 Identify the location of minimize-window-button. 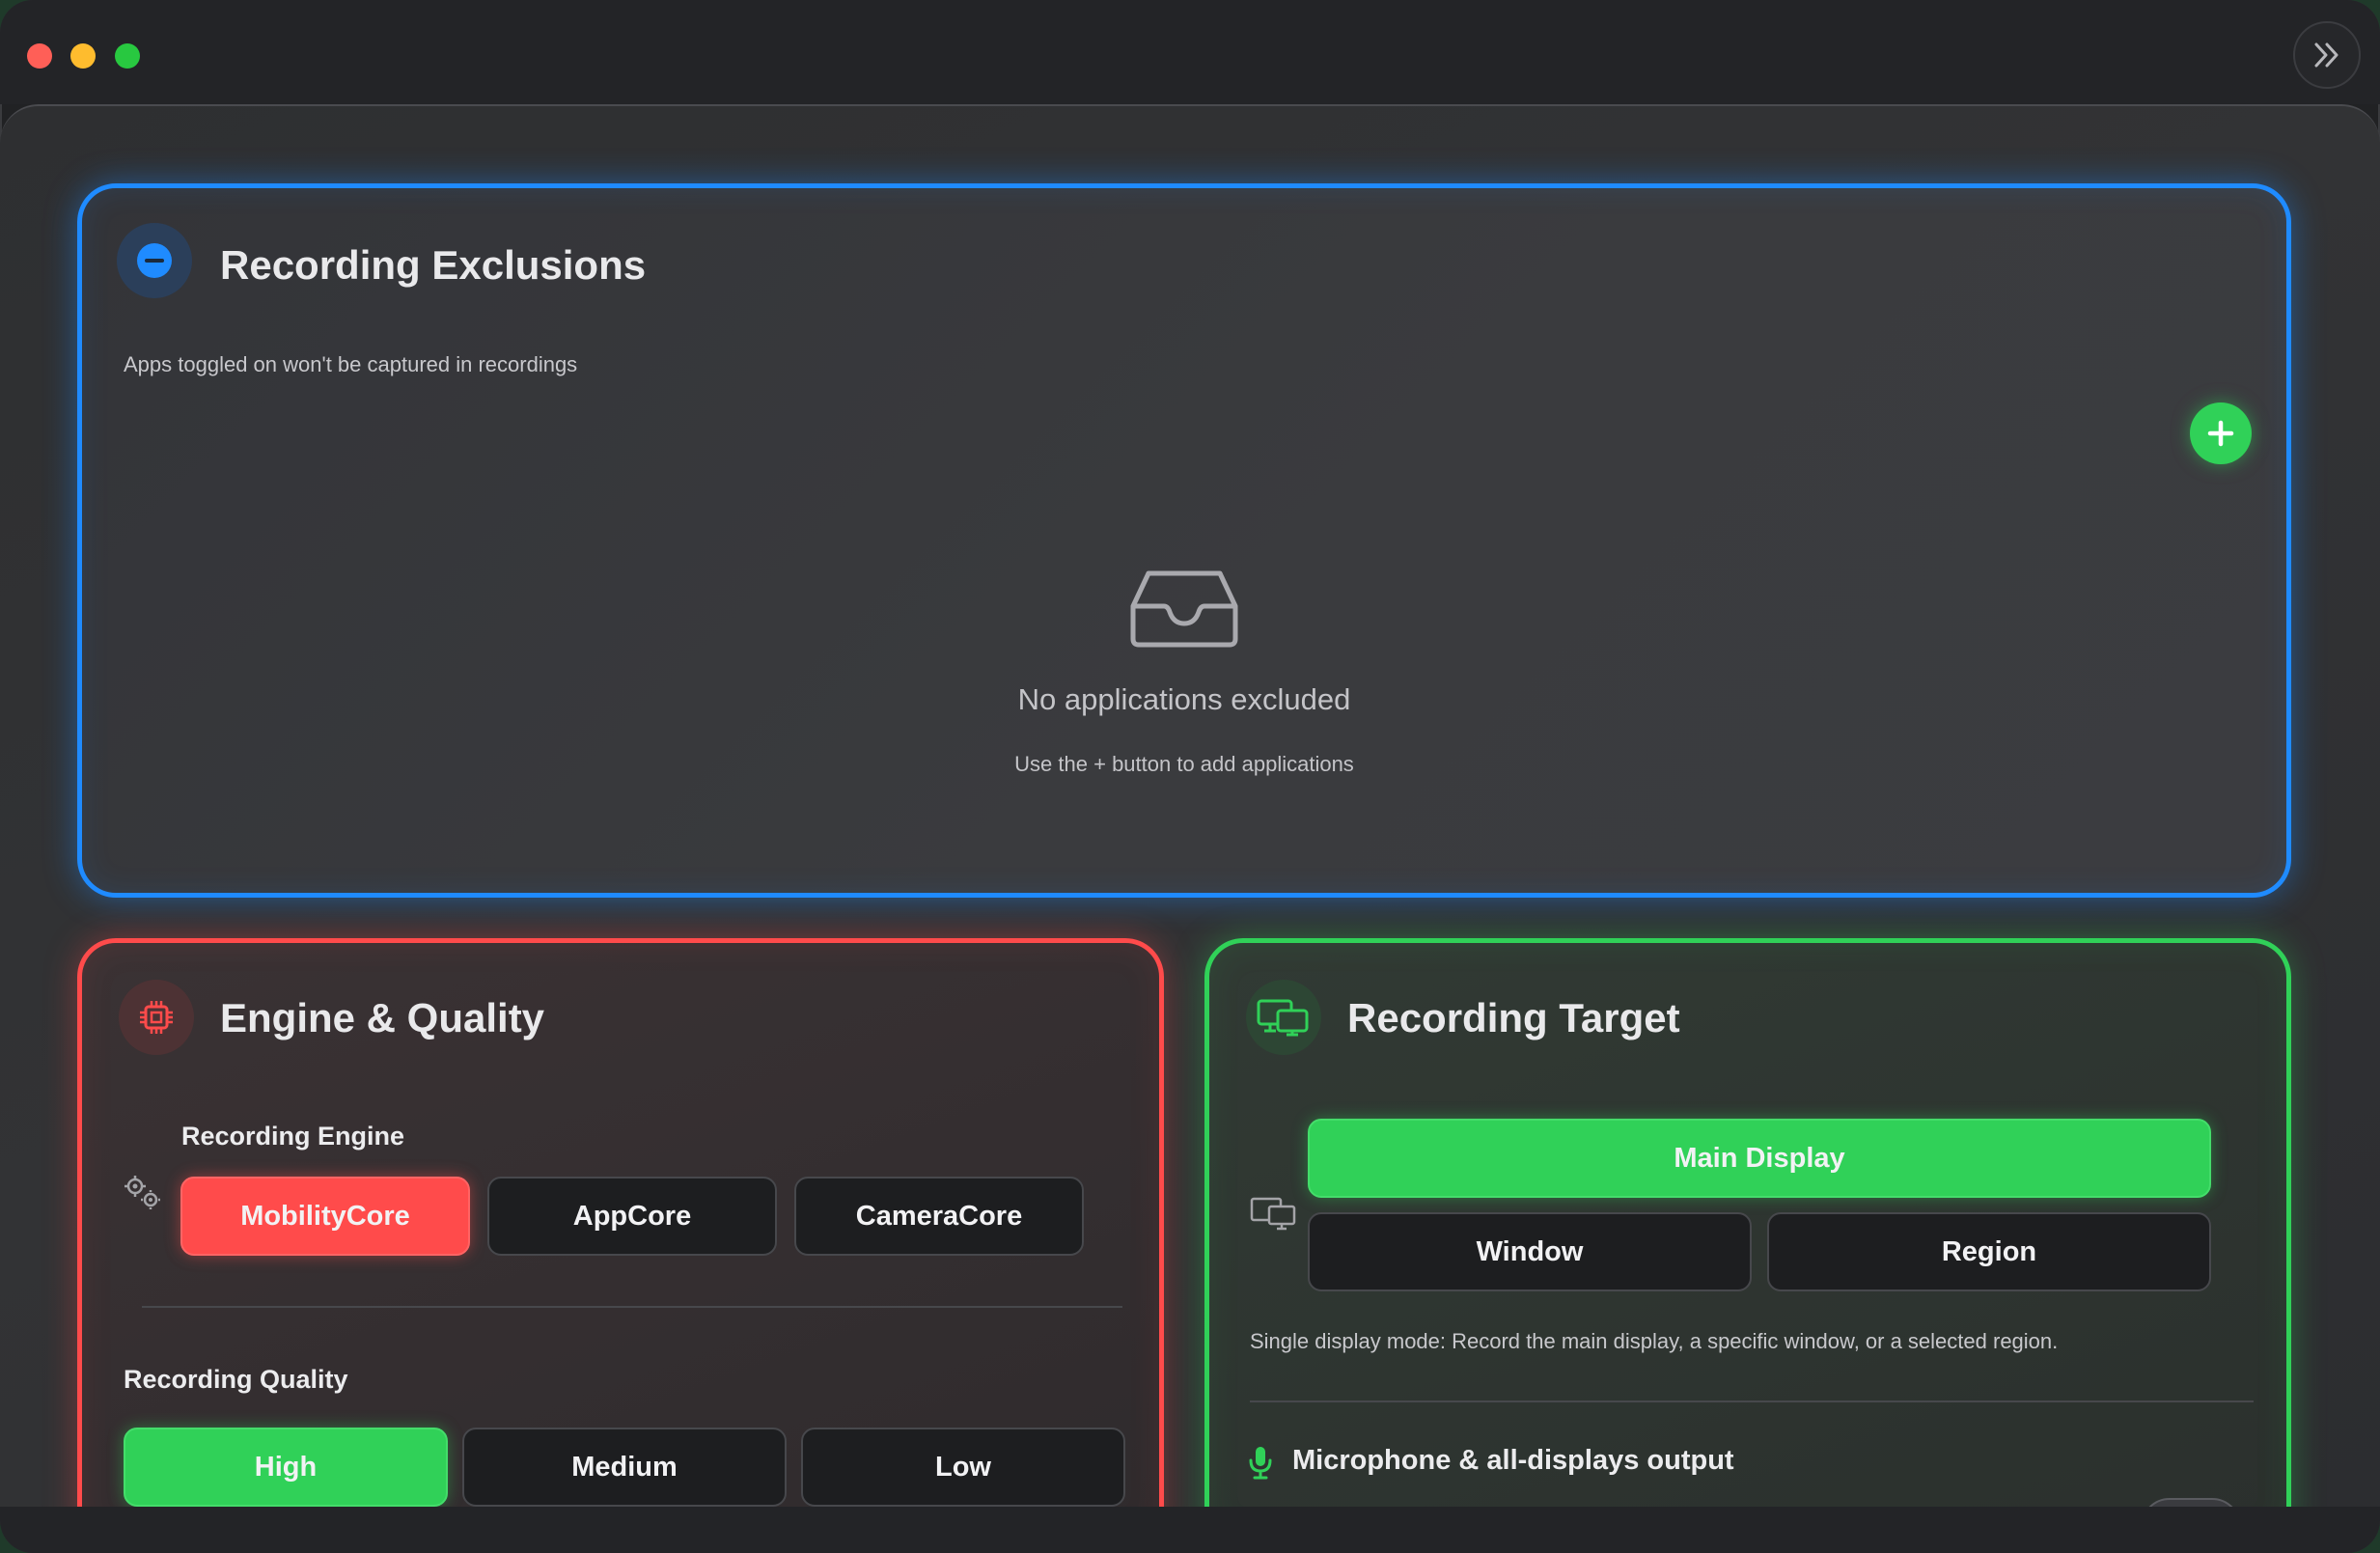
(83, 56).